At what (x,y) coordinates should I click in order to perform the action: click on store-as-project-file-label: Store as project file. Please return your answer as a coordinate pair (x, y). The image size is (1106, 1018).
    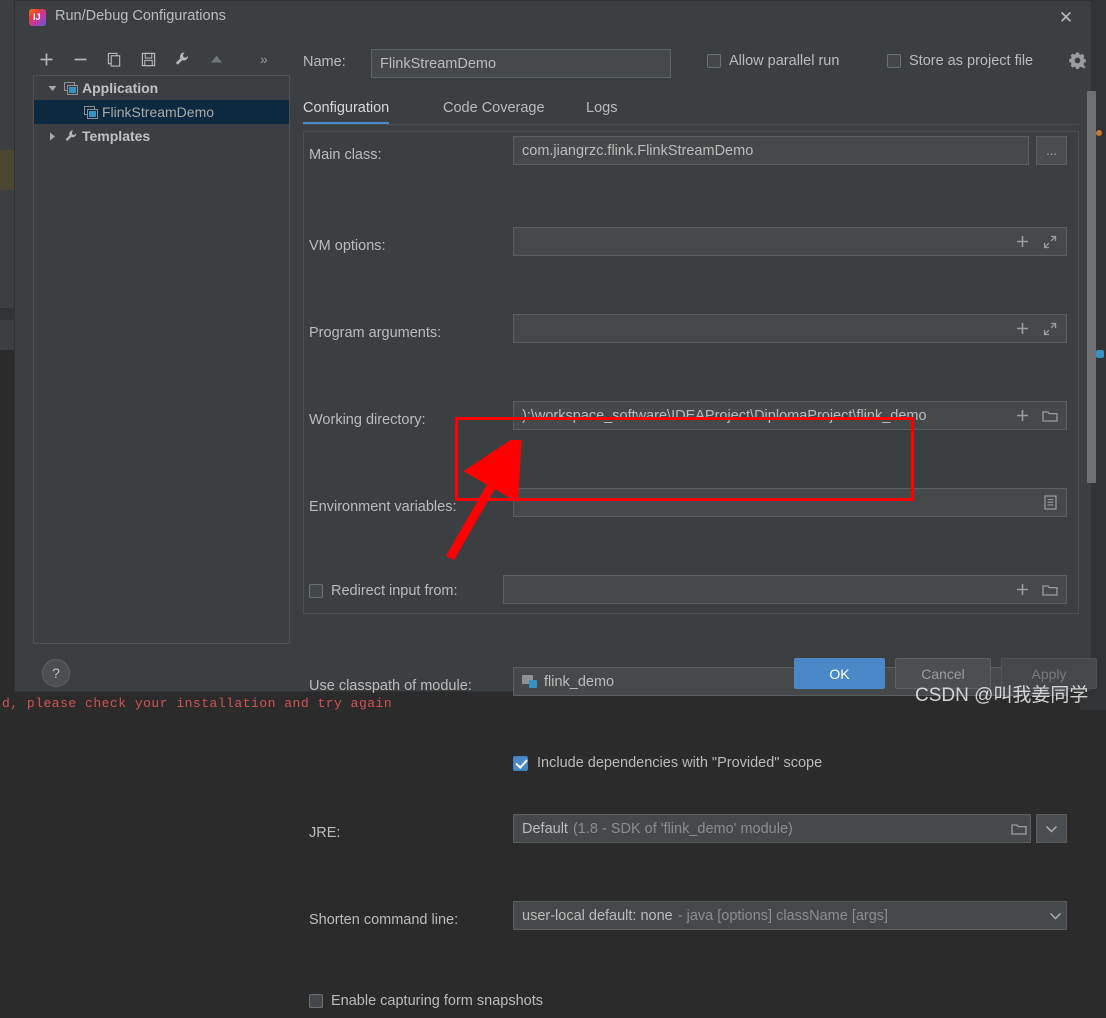
    Looking at the image, I should click on (971, 61).